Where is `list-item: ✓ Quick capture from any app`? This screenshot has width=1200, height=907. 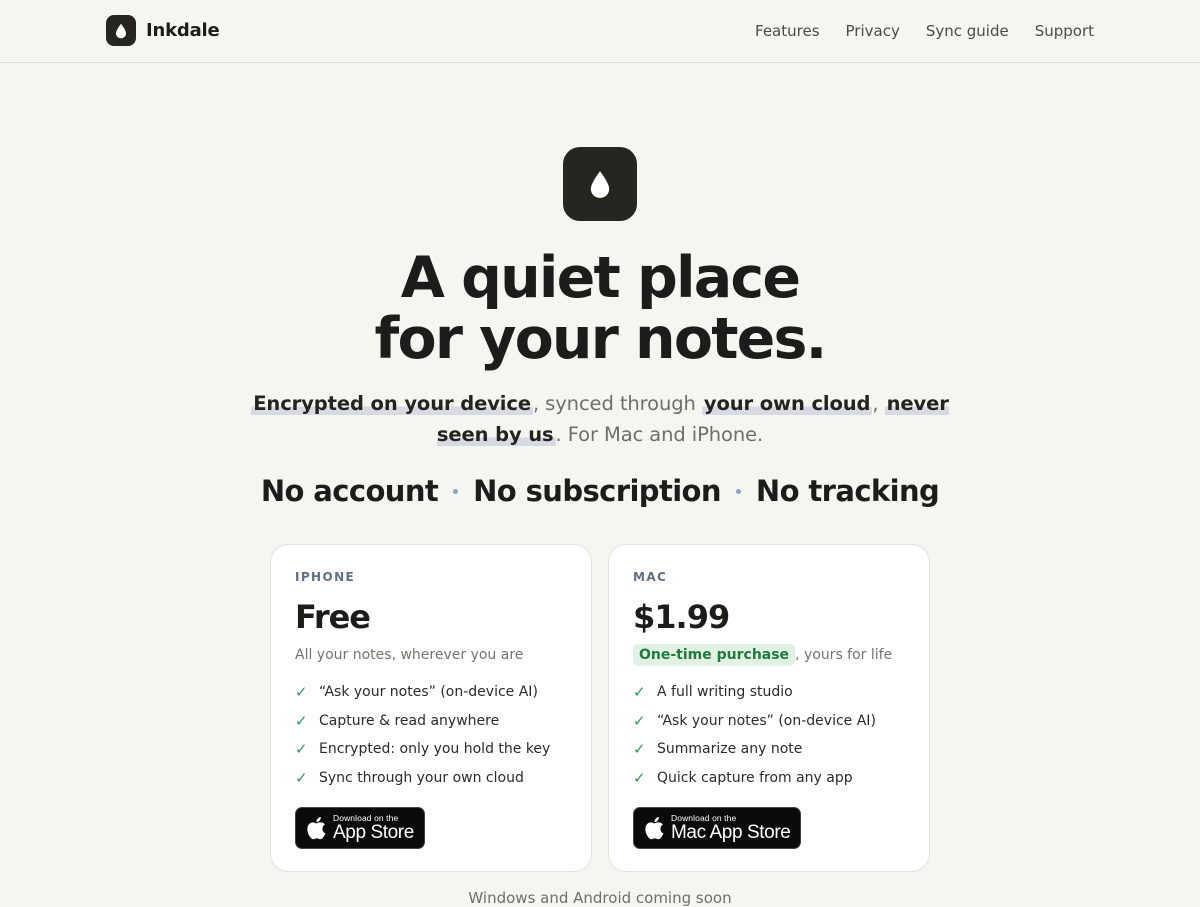 list-item: ✓ Quick capture from any app is located at coordinates (769, 778).